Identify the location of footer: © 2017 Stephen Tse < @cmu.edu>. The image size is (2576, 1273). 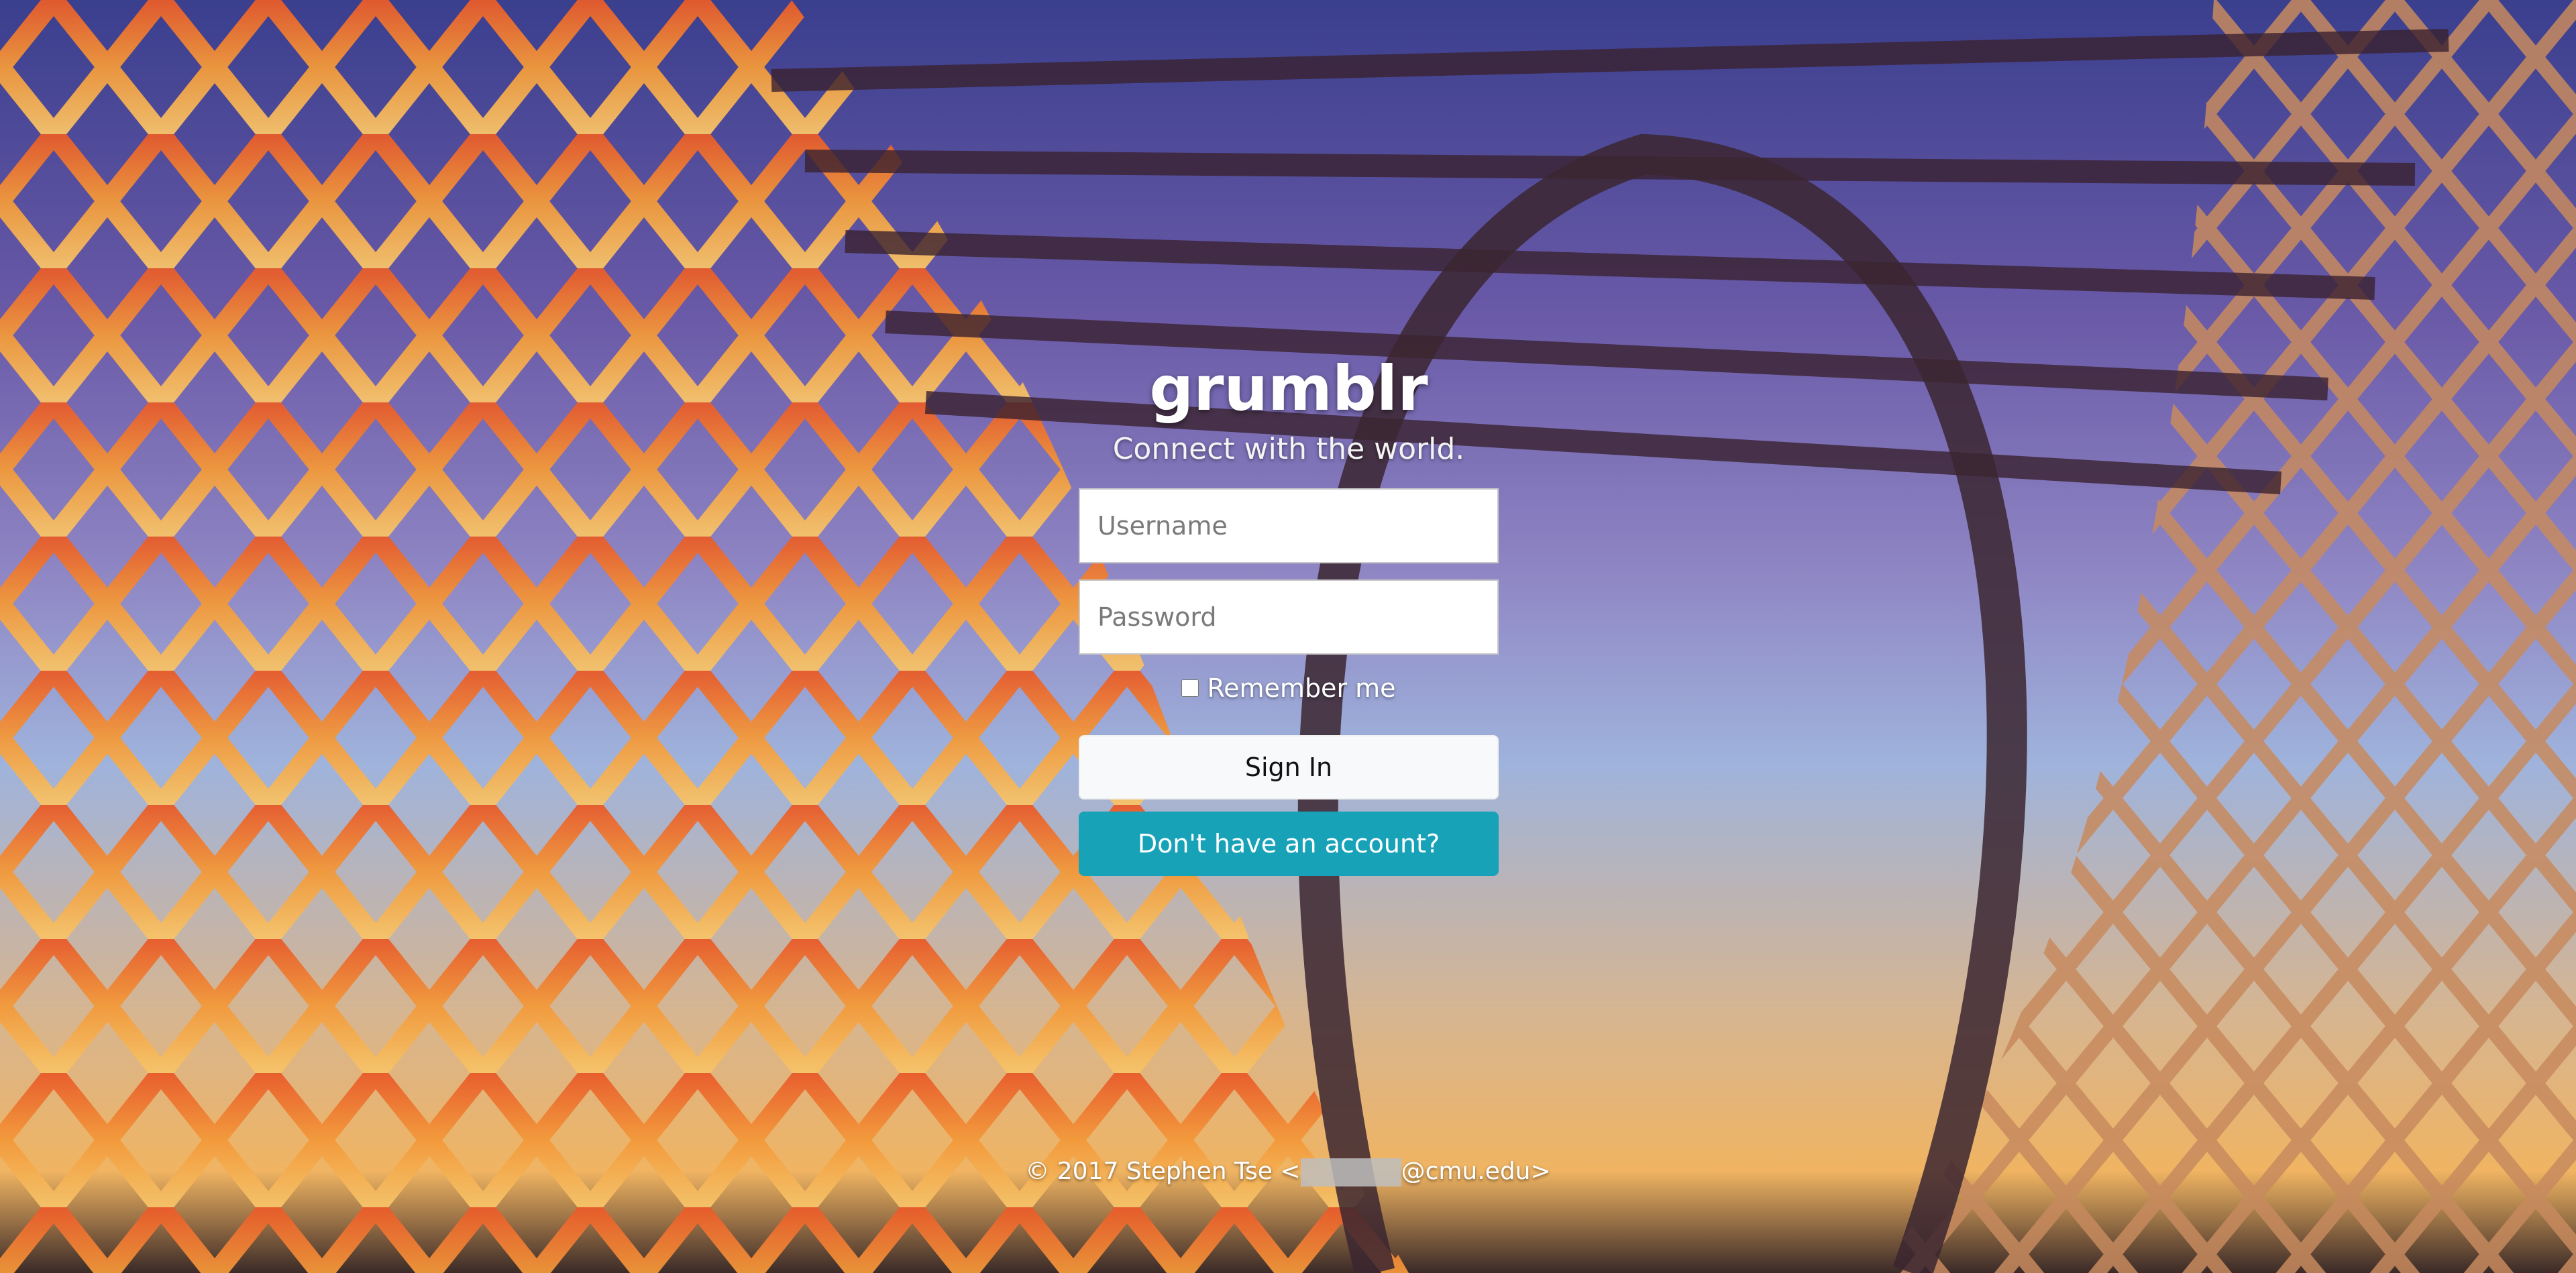
(1288, 1171).